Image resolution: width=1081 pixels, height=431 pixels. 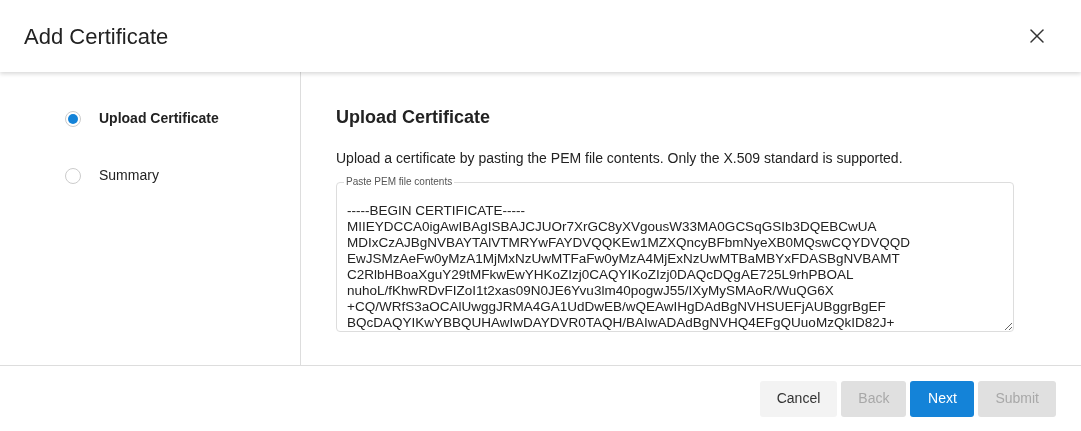 What do you see at coordinates (798, 398) in the screenshot?
I see `dialog-button: Cancel` at bounding box center [798, 398].